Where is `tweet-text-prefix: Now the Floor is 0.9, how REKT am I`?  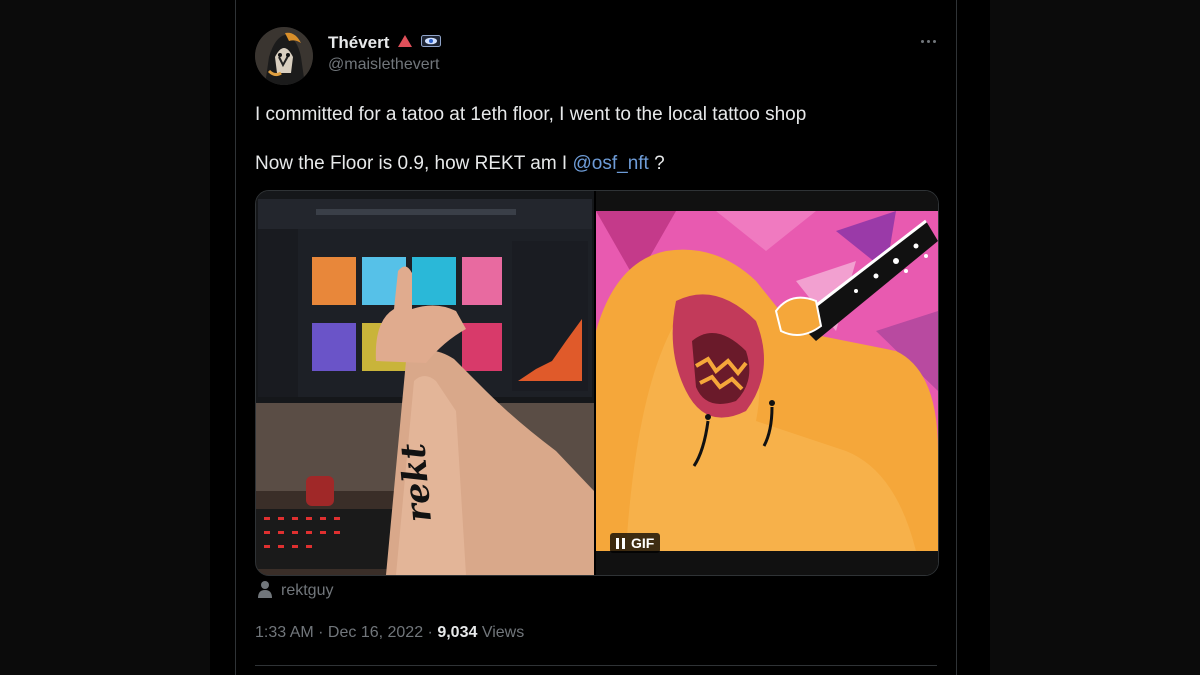
tweet-text-prefix: Now the Floor is 0.9, how REKT am I is located at coordinates (414, 163).